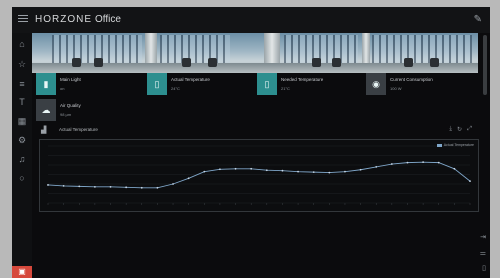 The image size is (500, 278). Describe the element at coordinates (458, 145) in the screenshot. I see `legend-label: Actual Temperature` at that location.